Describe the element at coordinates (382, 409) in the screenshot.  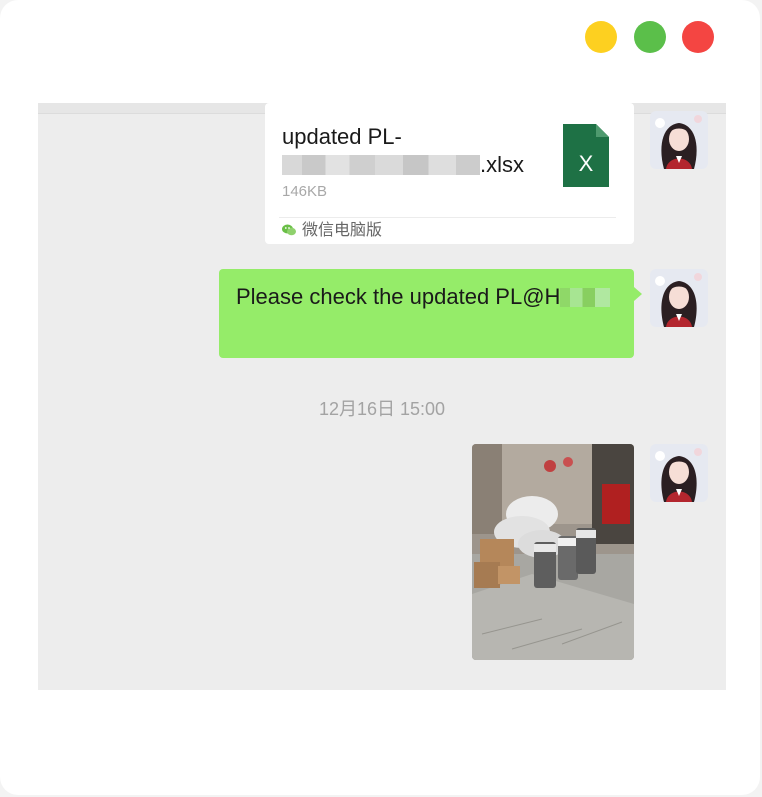
I see `message-timestamp: 12月16日 15:00` at that location.